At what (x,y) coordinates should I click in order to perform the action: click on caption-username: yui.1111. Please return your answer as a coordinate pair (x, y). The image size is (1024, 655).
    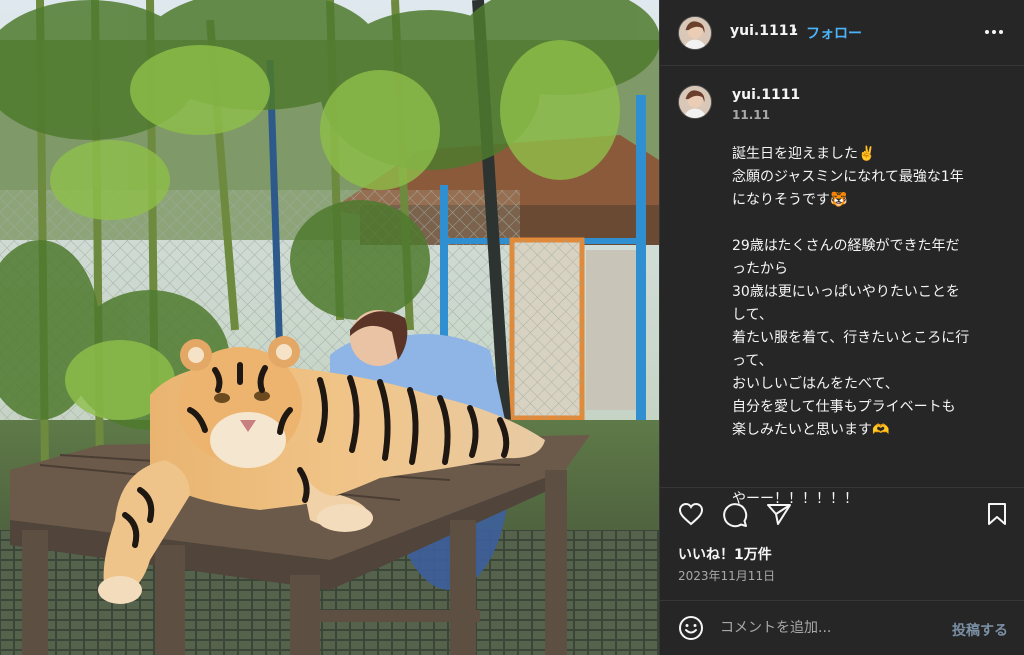
    Looking at the image, I should click on (766, 95).